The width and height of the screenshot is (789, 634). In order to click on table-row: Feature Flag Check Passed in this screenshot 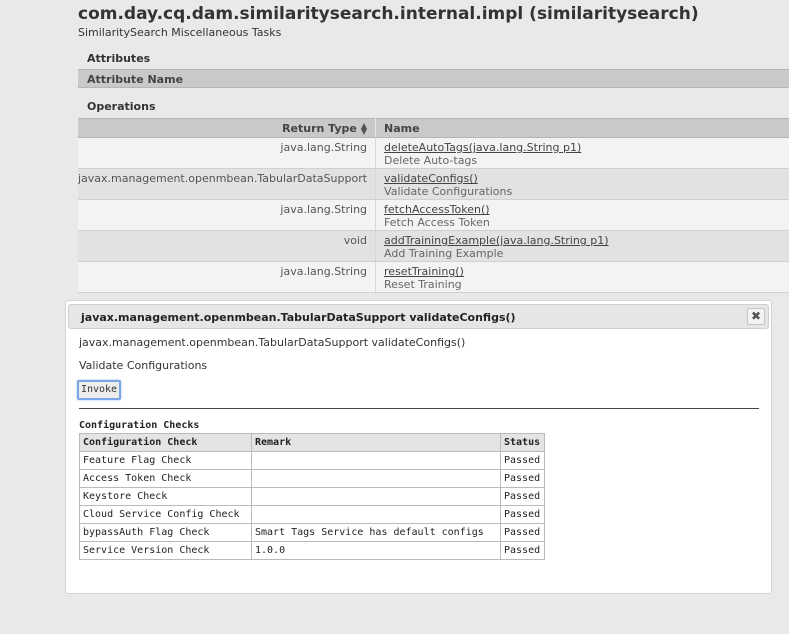, I will do `click(312, 460)`.